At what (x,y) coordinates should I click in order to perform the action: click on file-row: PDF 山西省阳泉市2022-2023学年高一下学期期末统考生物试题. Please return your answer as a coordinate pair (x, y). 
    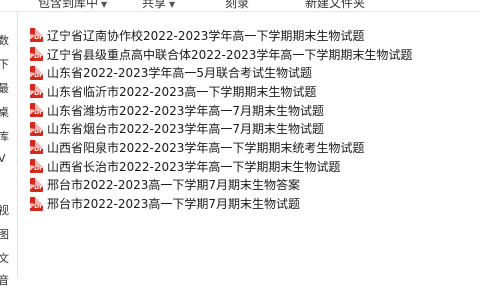
    Looking at the image, I should click on (221, 147).